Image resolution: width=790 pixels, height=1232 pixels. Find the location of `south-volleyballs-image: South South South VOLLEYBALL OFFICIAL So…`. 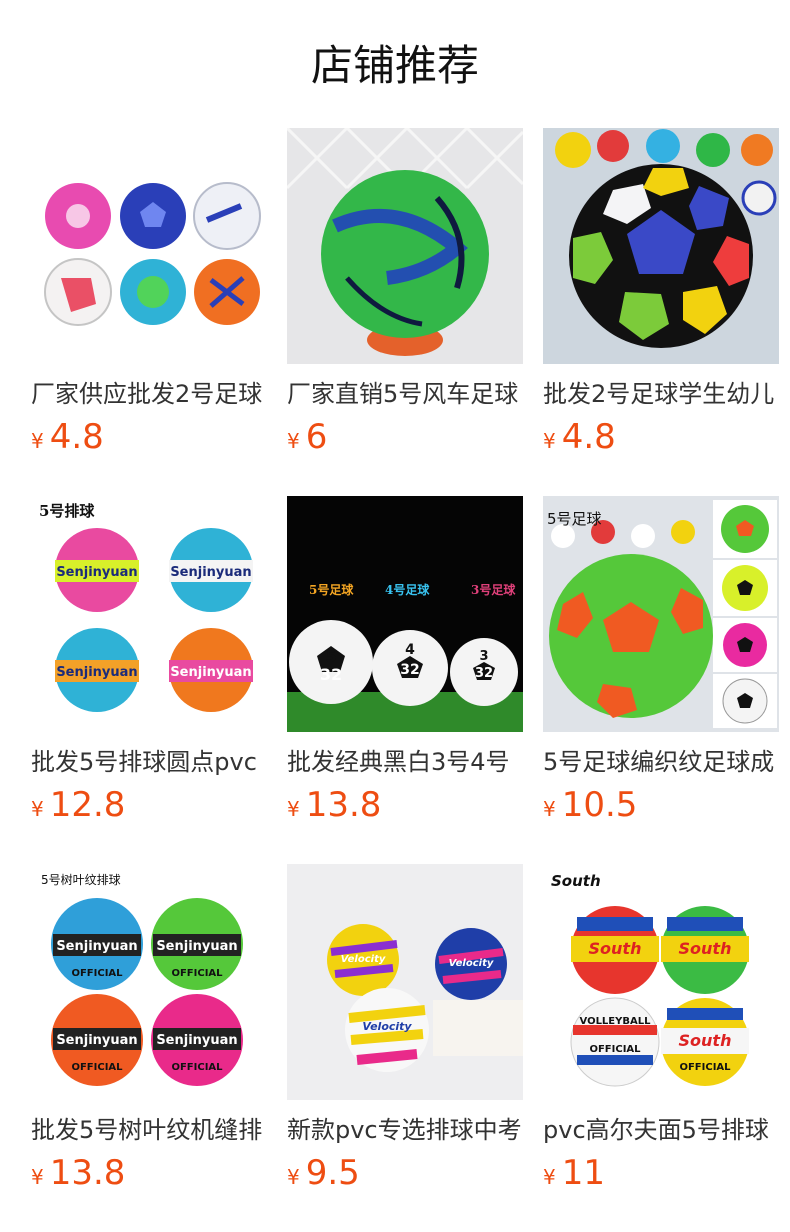

south-volleyballs-image: South South South VOLLEYBALL OFFICIAL So… is located at coordinates (661, 982).